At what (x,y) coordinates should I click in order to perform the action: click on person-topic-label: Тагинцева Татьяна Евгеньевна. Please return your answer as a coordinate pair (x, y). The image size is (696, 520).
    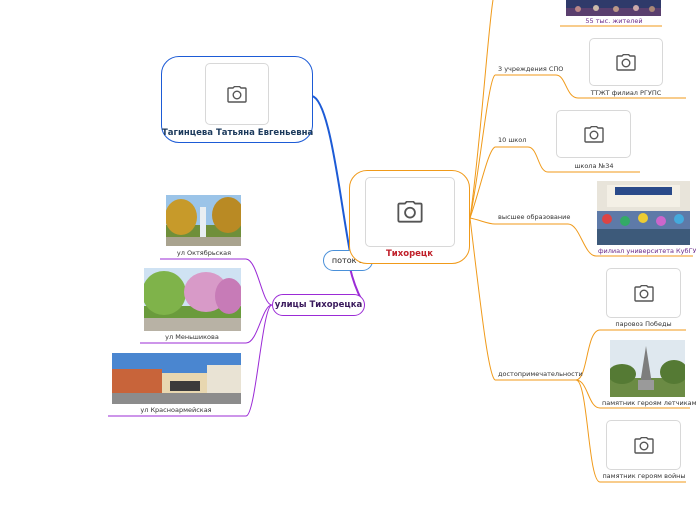
    Looking at the image, I should click on (238, 133).